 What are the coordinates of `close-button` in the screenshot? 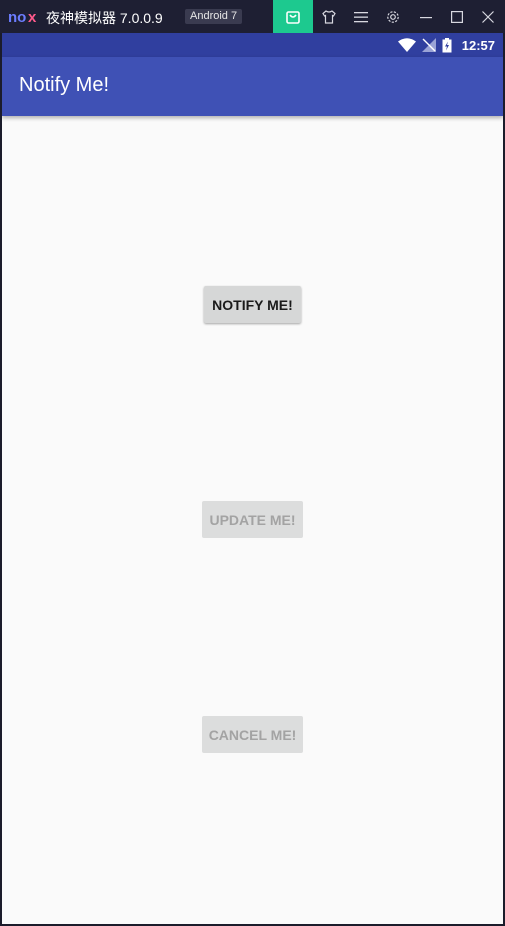 It's located at (488, 16).